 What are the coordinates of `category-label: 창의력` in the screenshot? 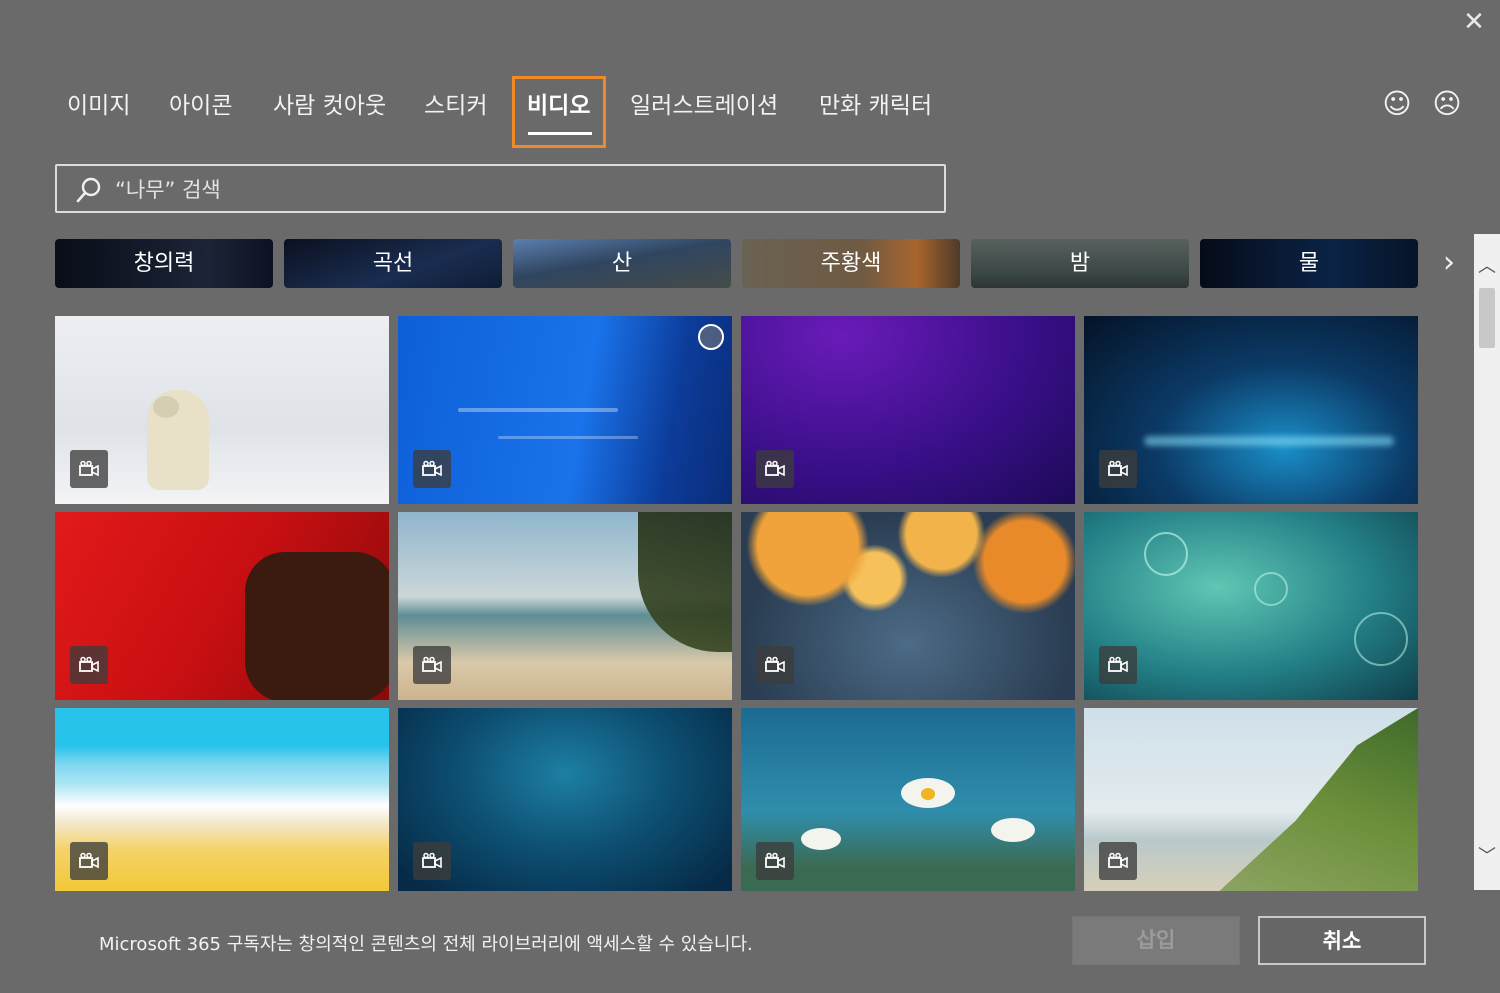 It's located at (164, 263).